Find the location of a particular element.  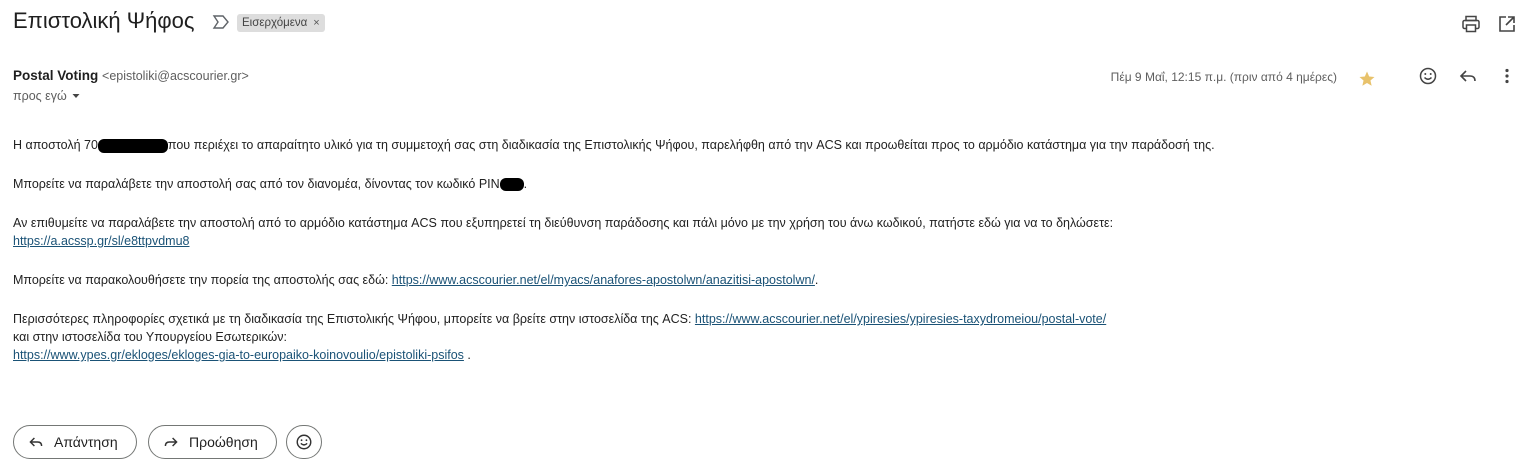

more-vert-icon is located at coordinates (1507, 76).